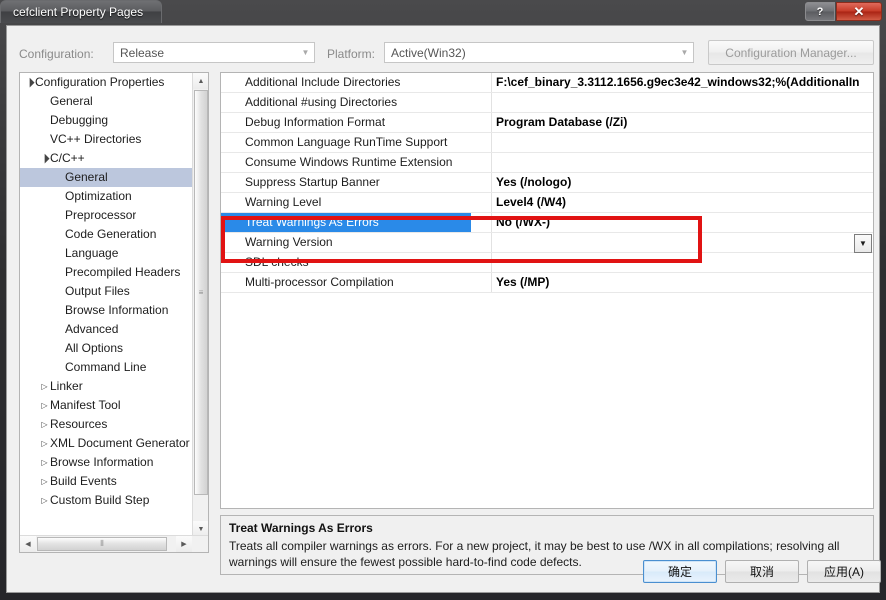 This screenshot has height=600, width=886. What do you see at coordinates (301, 528) in the screenshot?
I see `description-title: Treat Warnings As Errors` at bounding box center [301, 528].